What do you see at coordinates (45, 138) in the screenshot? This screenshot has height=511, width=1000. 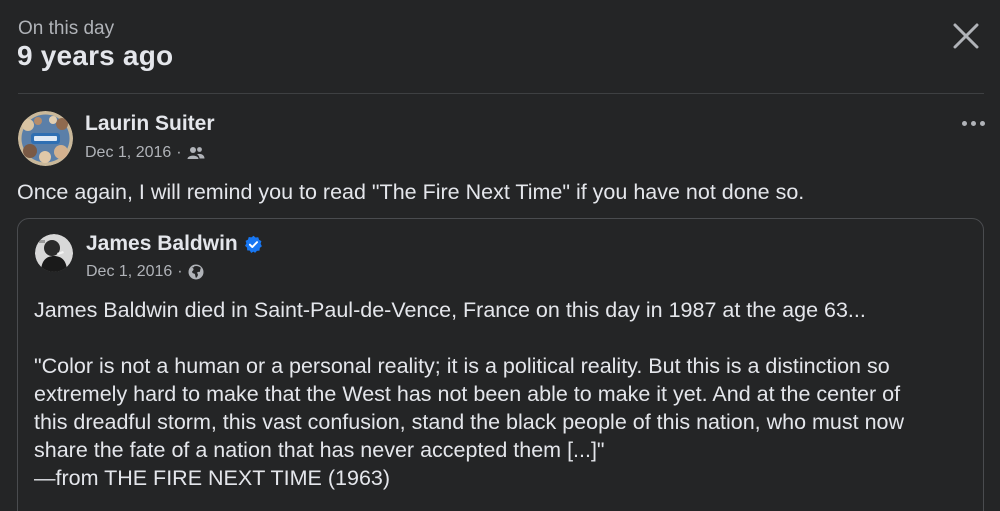 I see `avatar-laurin-suiter` at bounding box center [45, 138].